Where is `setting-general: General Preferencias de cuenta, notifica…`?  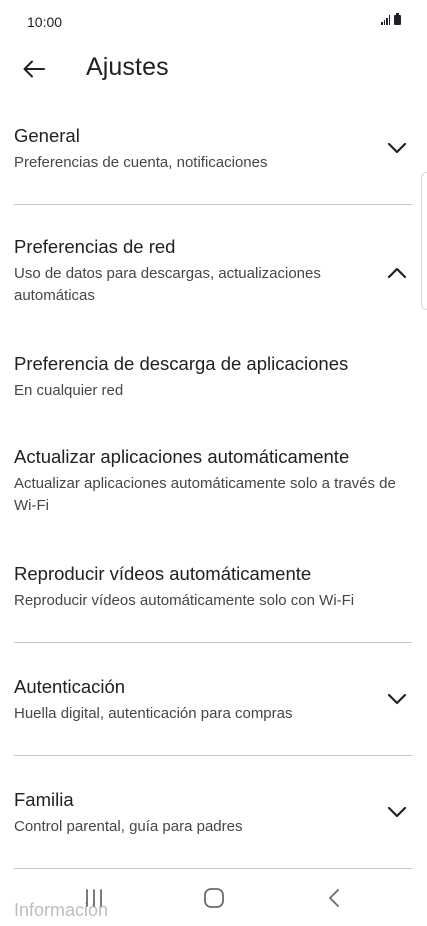 setting-general: General Preferencias de cuenta, notifica… is located at coordinates (213, 149).